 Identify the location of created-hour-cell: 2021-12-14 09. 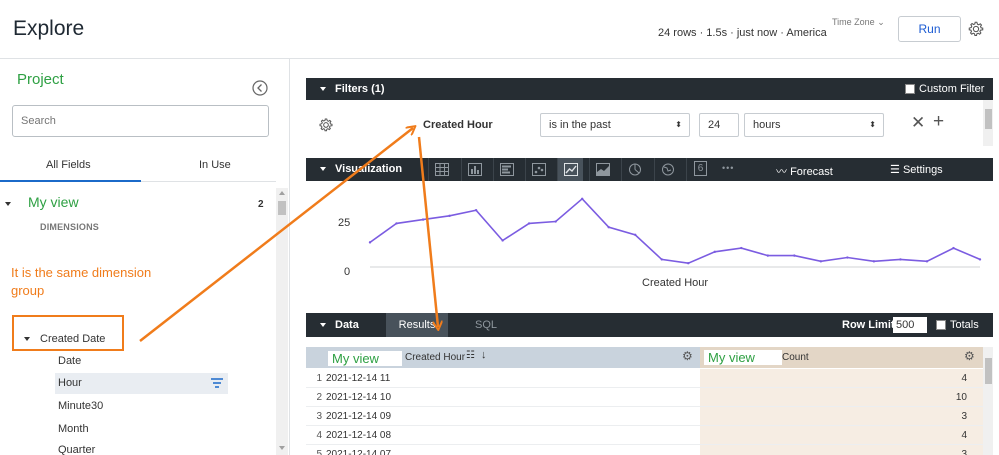
(513, 416).